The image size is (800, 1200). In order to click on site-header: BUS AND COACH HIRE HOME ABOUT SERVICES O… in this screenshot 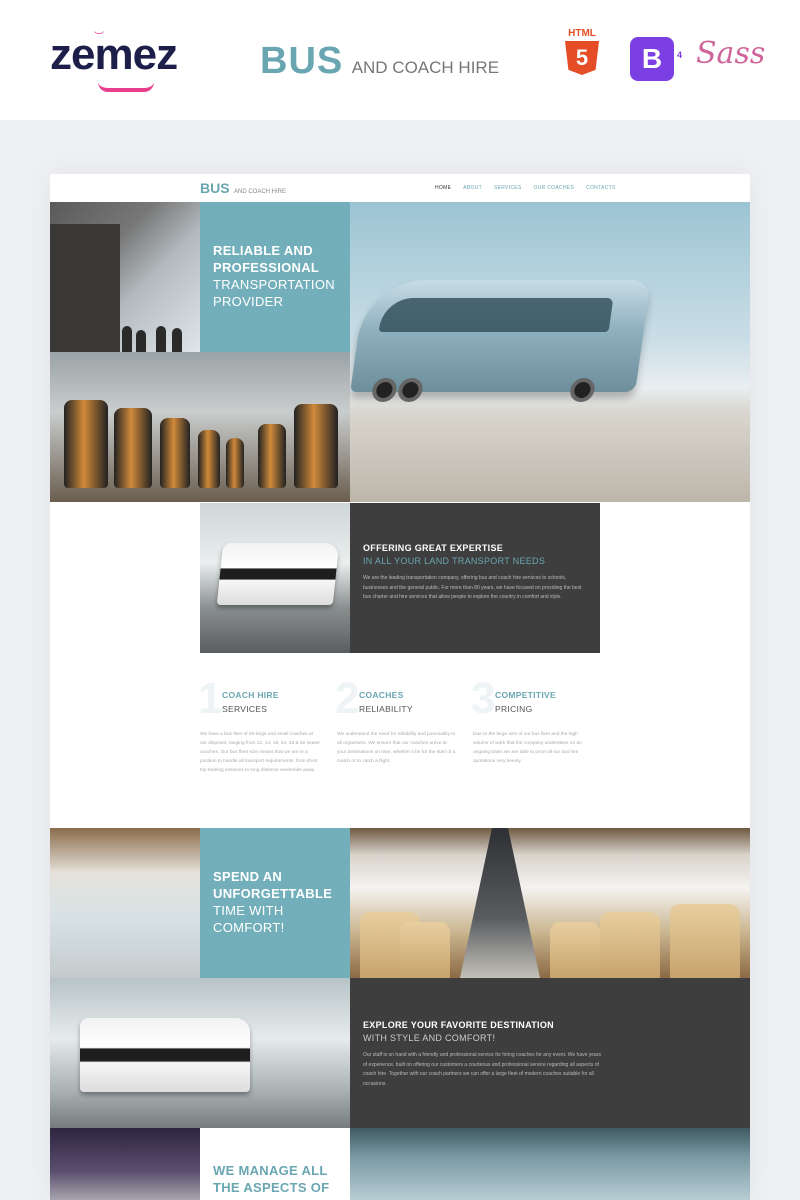, I will do `click(400, 188)`.